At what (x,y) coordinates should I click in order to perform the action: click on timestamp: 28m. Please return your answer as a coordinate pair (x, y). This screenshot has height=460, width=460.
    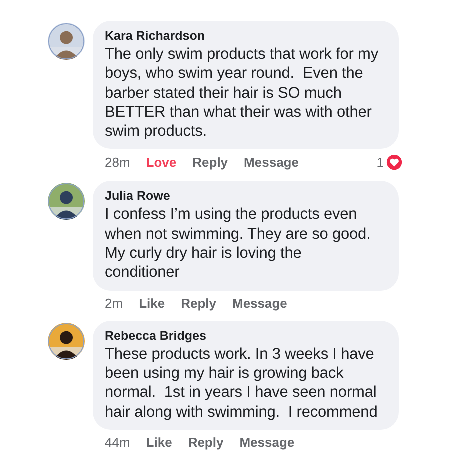
    Looking at the image, I should click on (117, 162).